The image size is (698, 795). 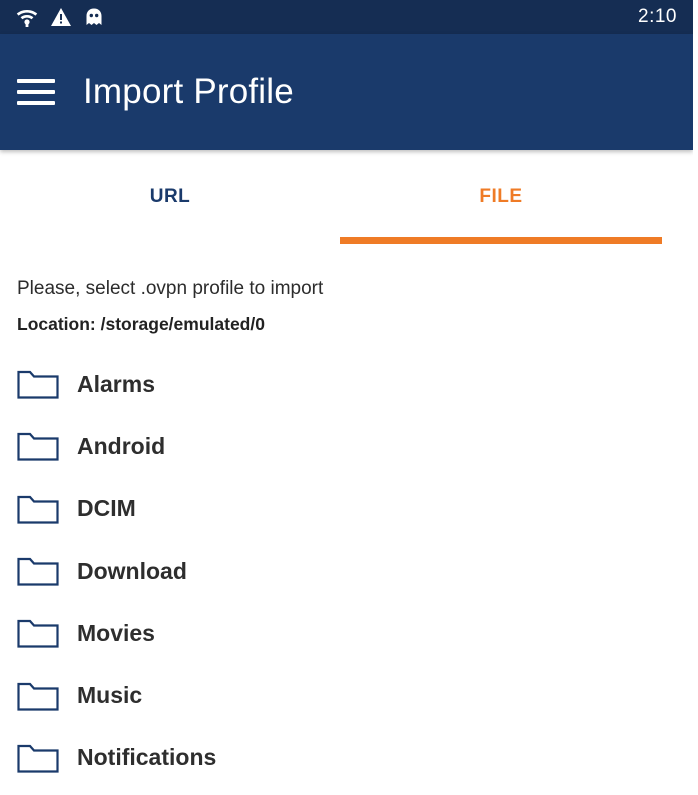 What do you see at coordinates (94, 17) in the screenshot?
I see `ghost-icon` at bounding box center [94, 17].